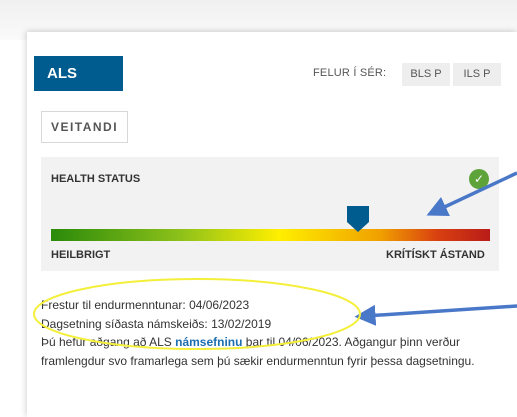  Describe the element at coordinates (471, 194) in the screenshot. I see `annotation-arrow-health` at that location.